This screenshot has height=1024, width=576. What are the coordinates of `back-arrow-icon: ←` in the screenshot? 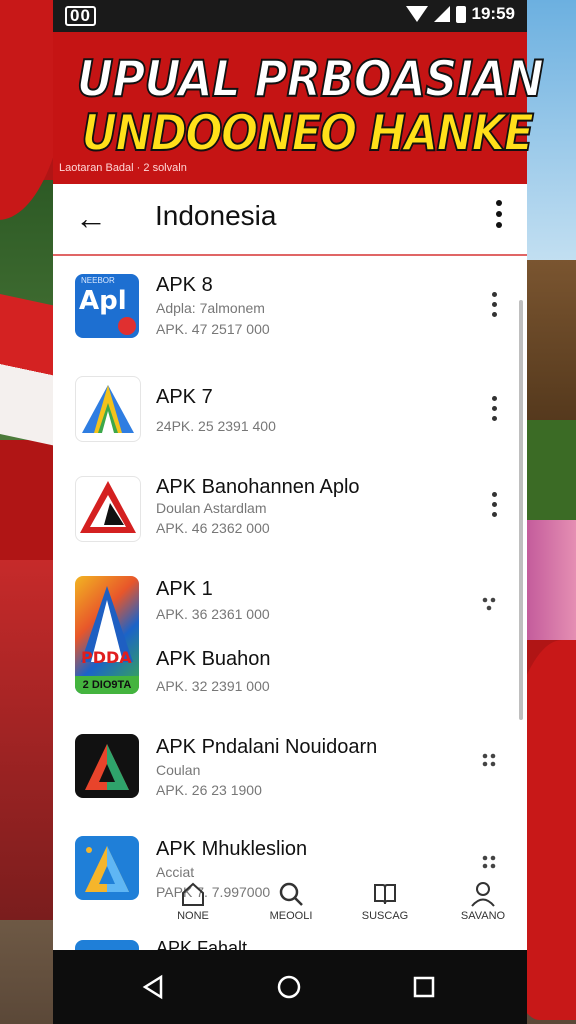 It's located at (91, 218).